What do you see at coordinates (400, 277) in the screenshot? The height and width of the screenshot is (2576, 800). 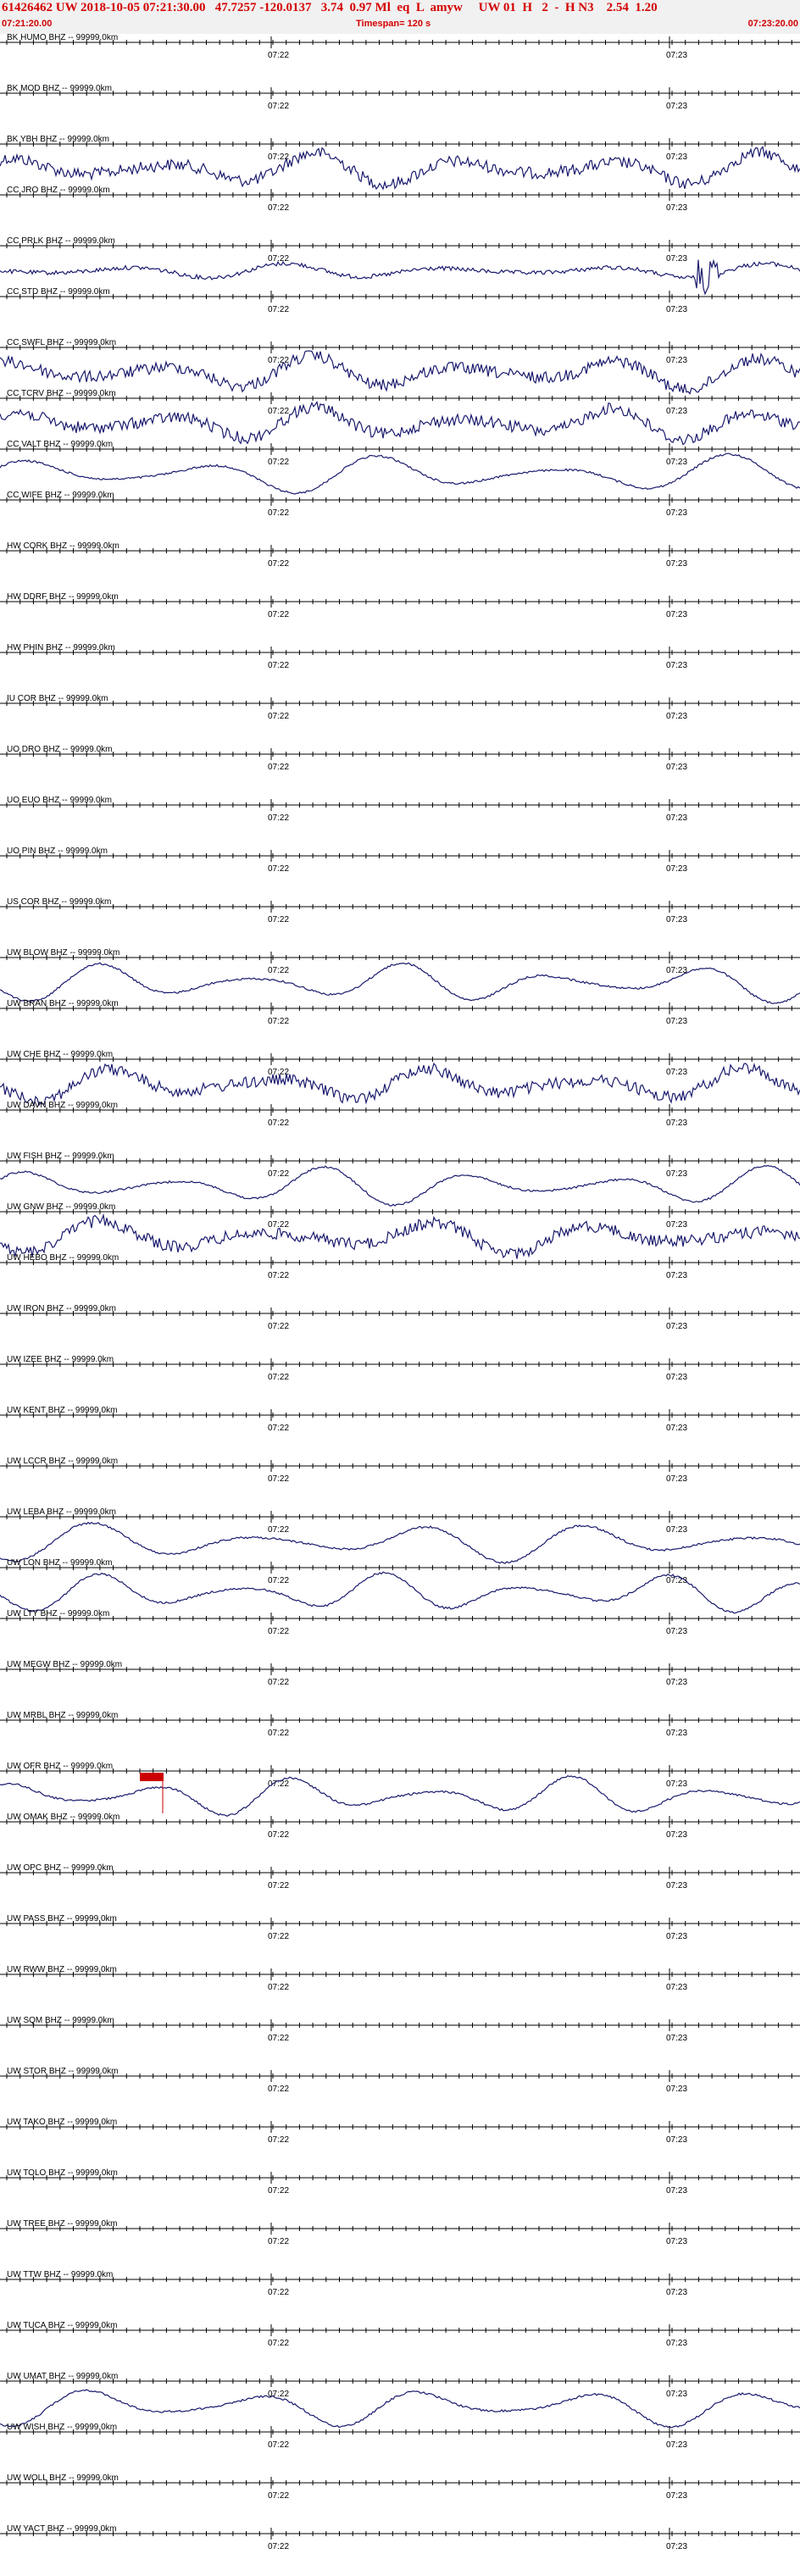 I see `waveform-trace` at bounding box center [400, 277].